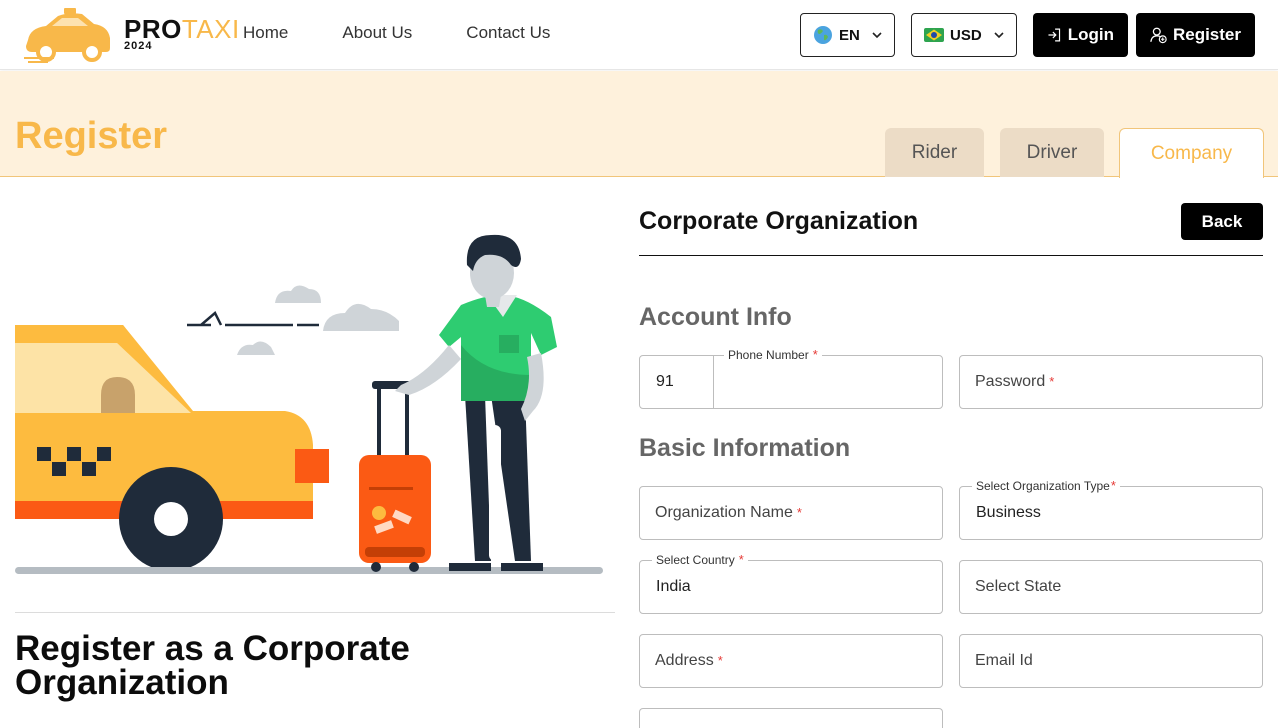 Image resolution: width=1278 pixels, height=728 pixels. Describe the element at coordinates (1008, 512) in the screenshot. I see `organization-type-value: Business` at that location.